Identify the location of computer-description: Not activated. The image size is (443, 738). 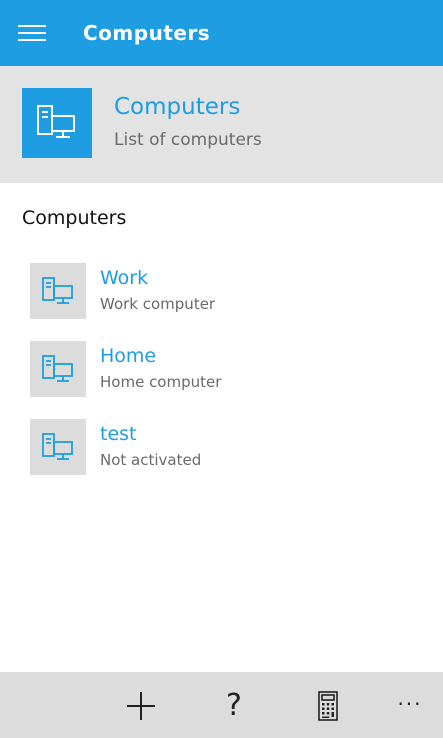
(151, 460).